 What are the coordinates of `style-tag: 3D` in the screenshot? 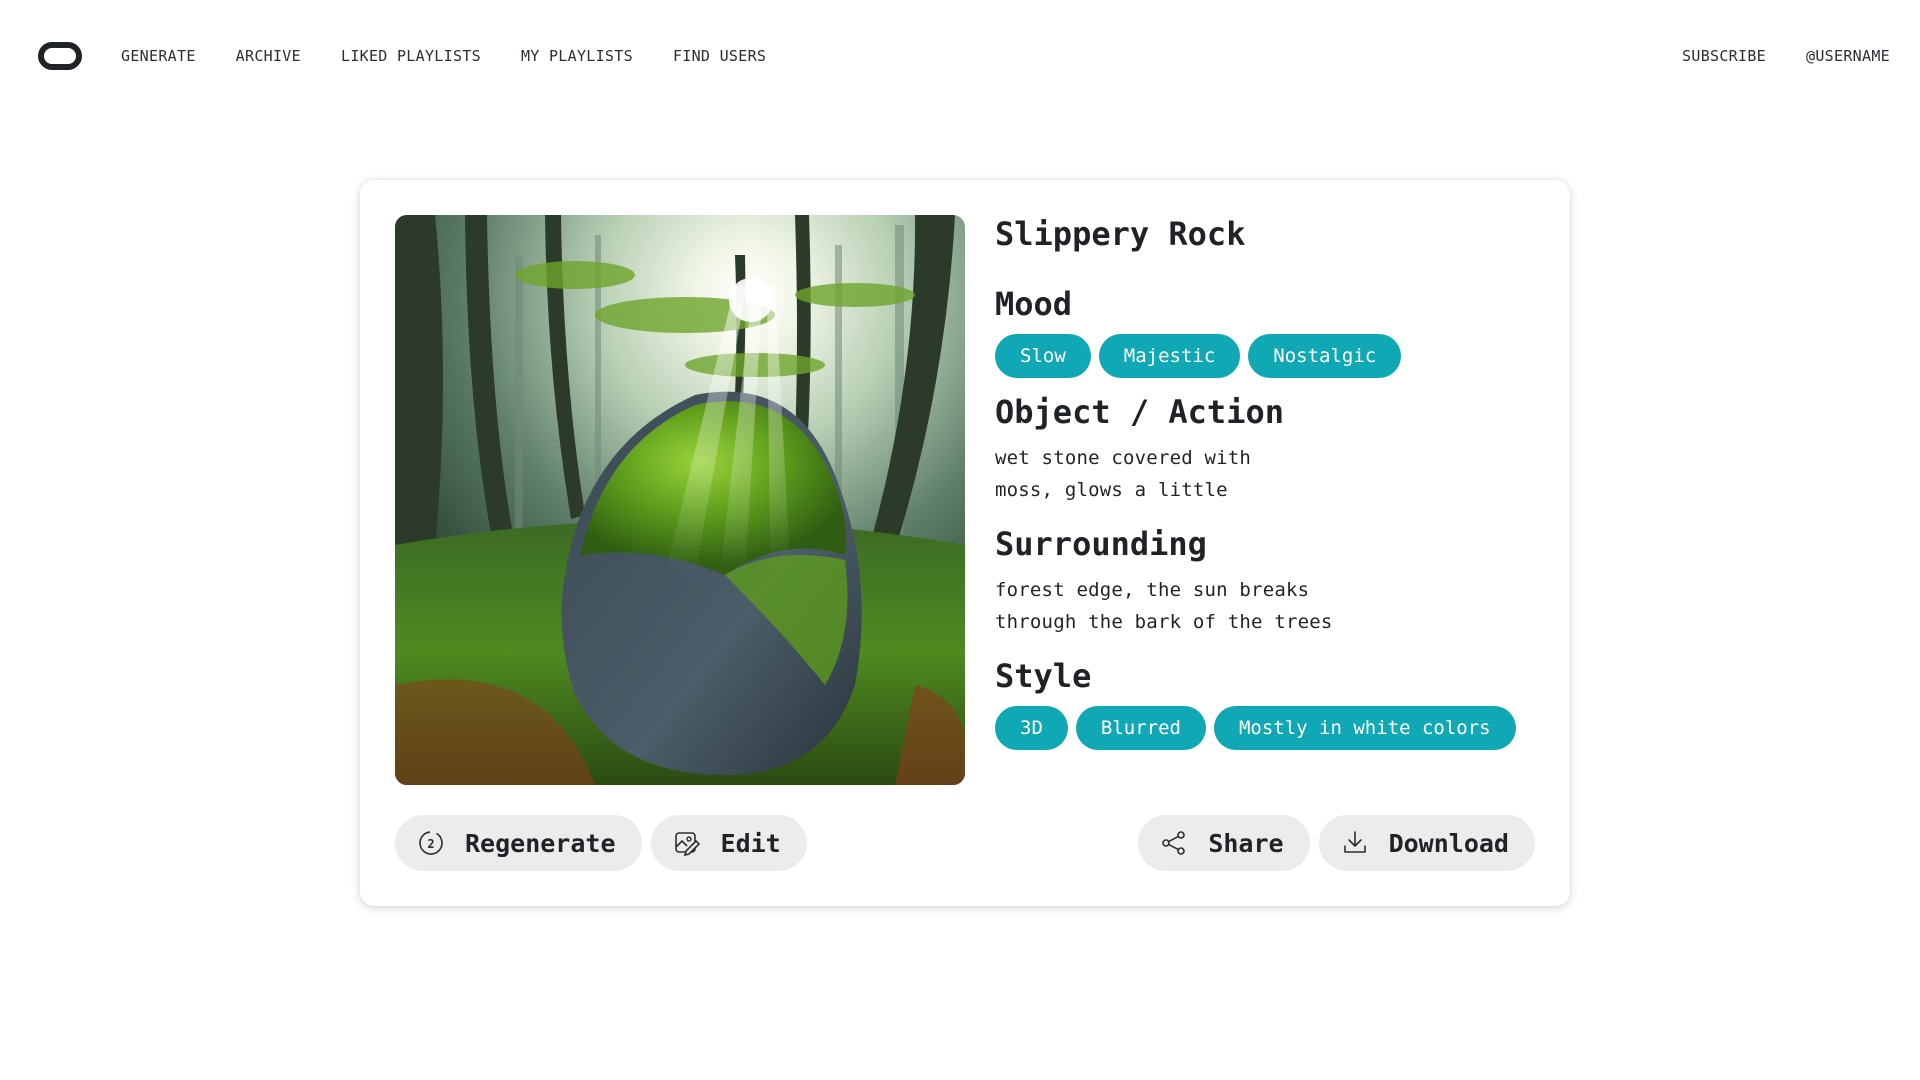 It's located at (1031, 728).